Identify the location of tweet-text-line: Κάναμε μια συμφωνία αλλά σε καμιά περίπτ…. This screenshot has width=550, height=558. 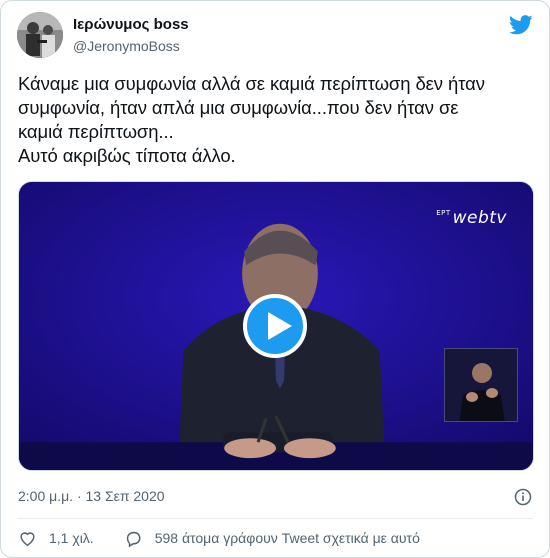
(251, 83).